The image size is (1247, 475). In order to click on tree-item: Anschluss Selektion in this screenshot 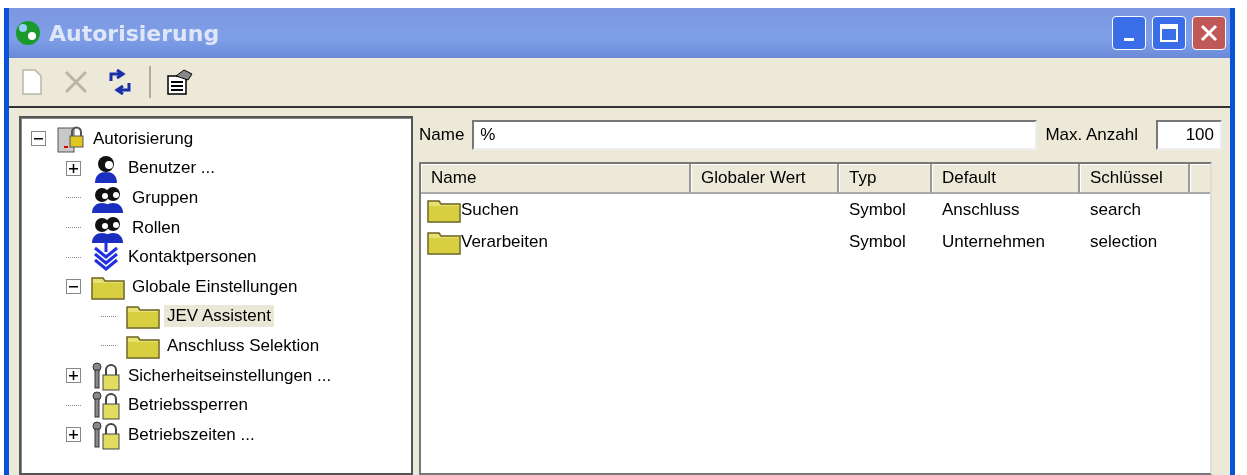, I will do `click(243, 345)`.